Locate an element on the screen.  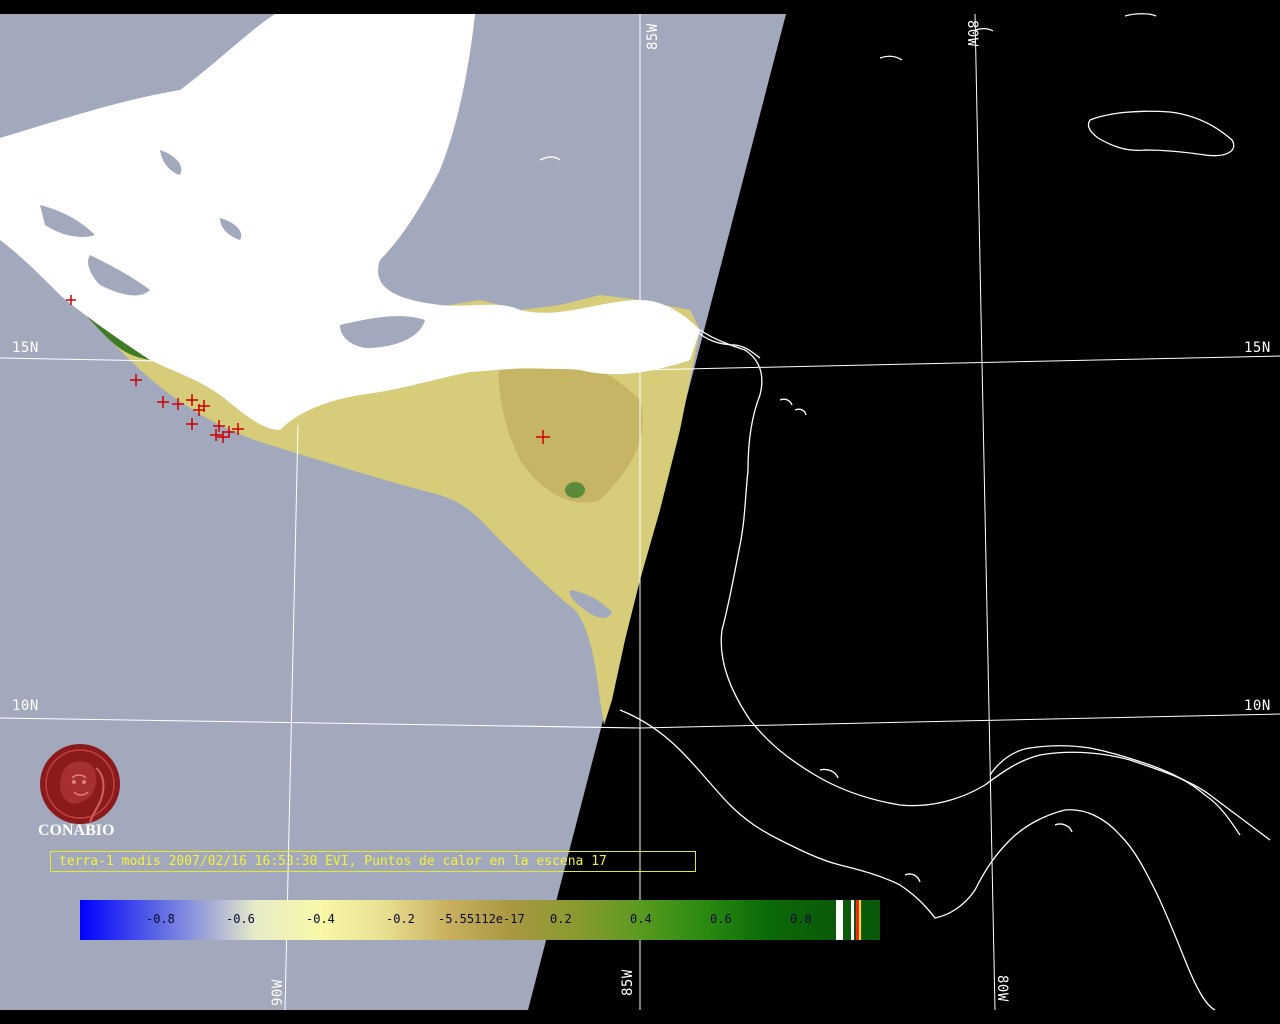
colorbar-tick: 0.4 is located at coordinates (641, 919).